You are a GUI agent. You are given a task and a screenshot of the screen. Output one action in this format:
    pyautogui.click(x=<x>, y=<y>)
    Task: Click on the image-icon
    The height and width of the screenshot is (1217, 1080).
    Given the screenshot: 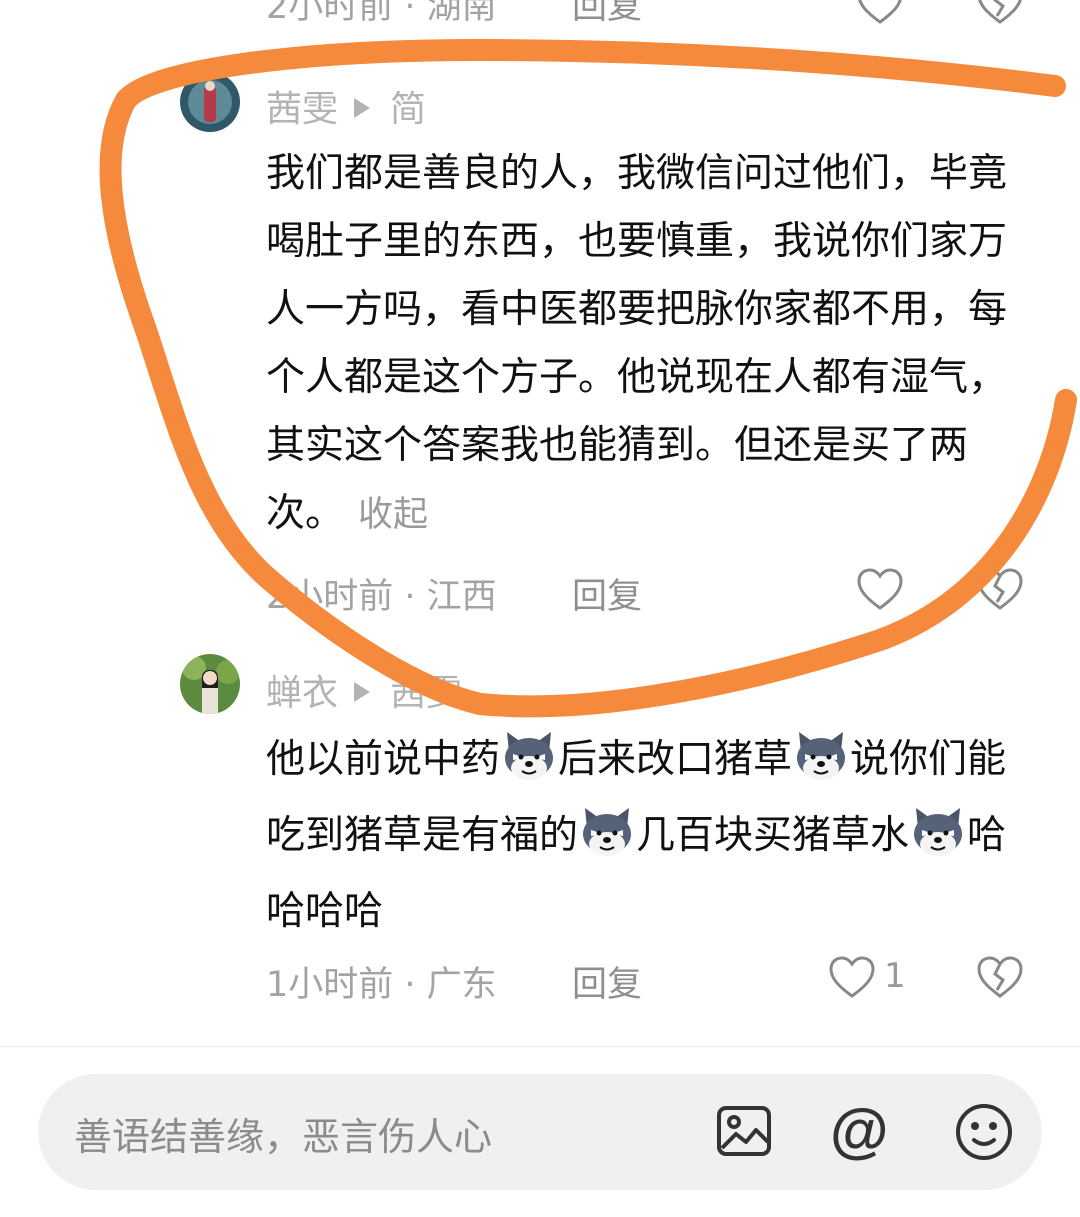 What is the action you would take?
    pyautogui.click(x=744, y=1132)
    